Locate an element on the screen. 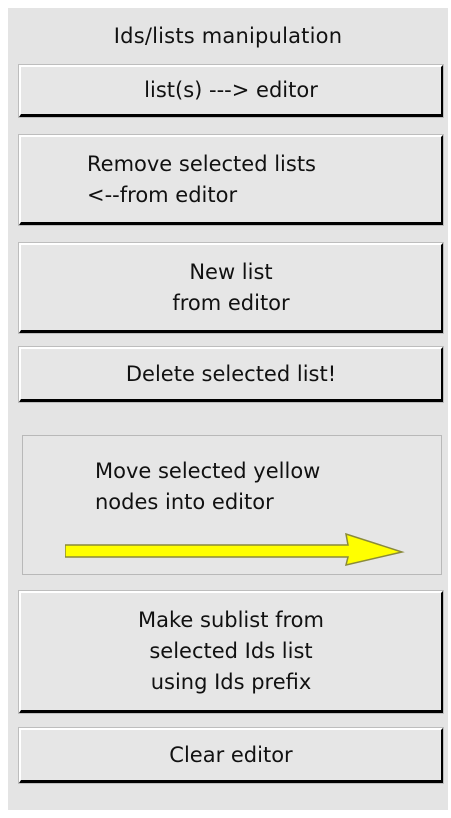 Image resolution: width=451 pixels, height=818 pixels. remove-selected-lists-button: Remove selected lists <--from editor is located at coordinates (231, 180).